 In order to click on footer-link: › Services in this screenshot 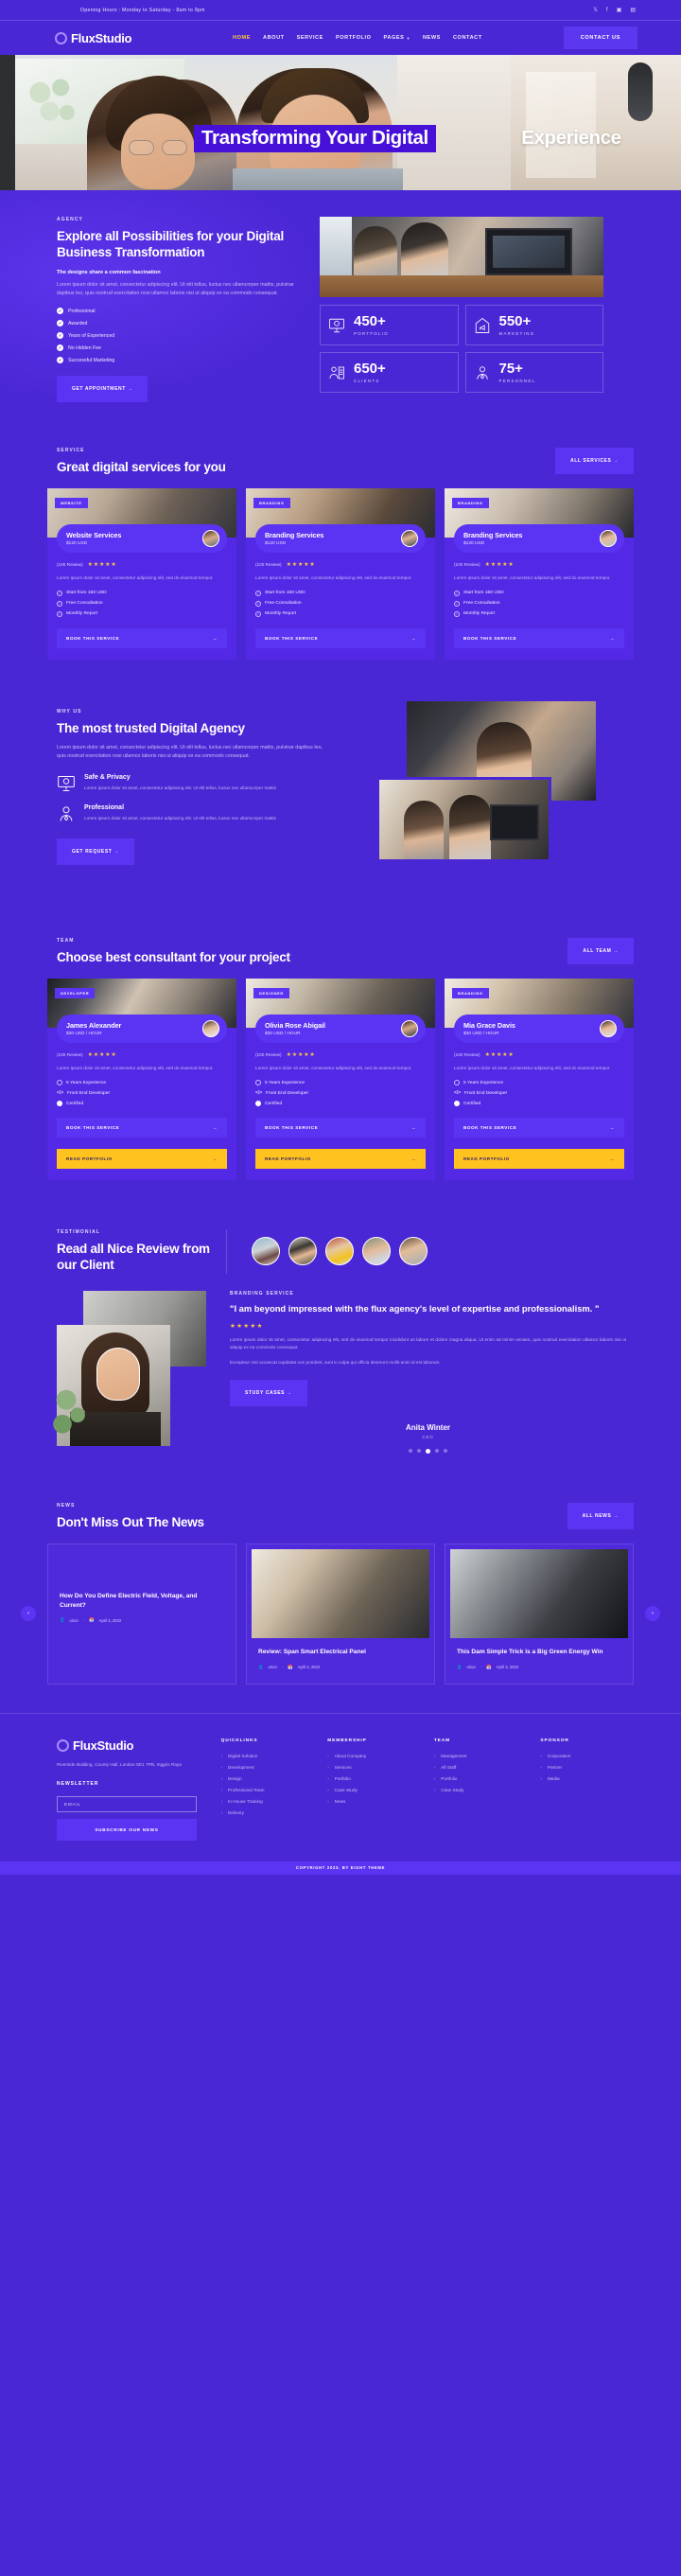, I will do `click(374, 1767)`.